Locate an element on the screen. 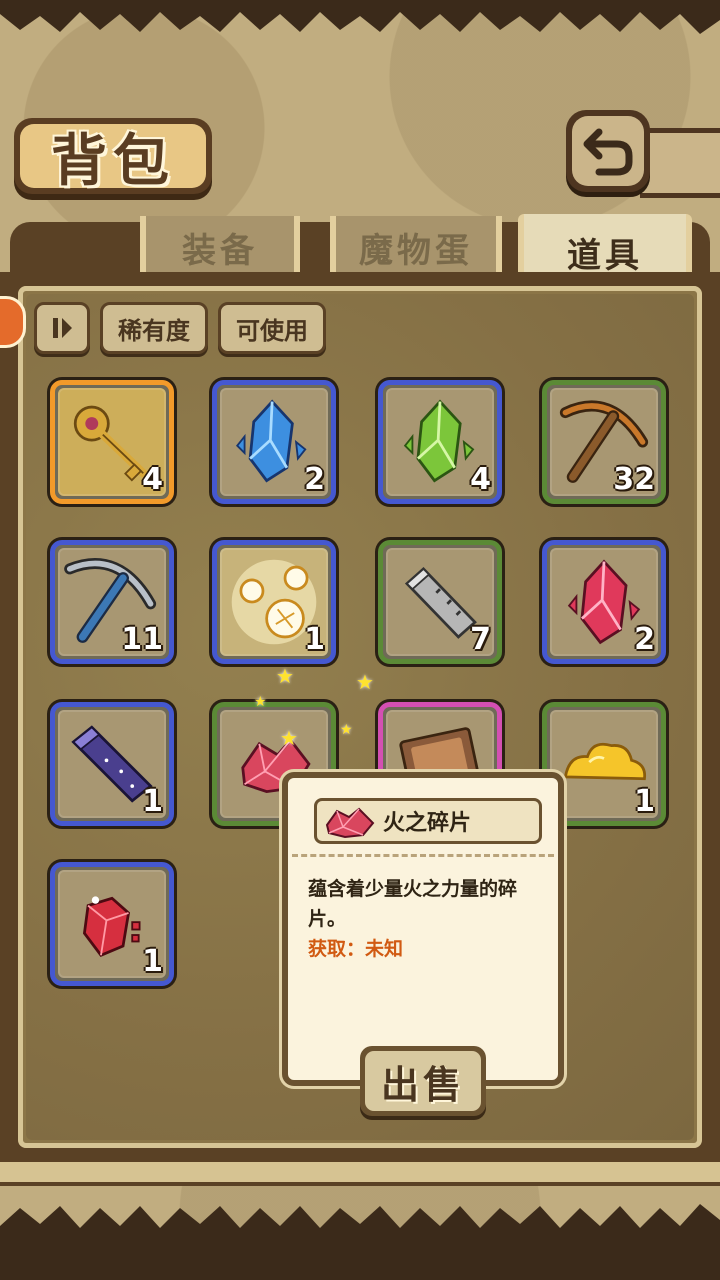 This screenshot has height=1280, width=720. back-arrow-icon is located at coordinates (608, 152).